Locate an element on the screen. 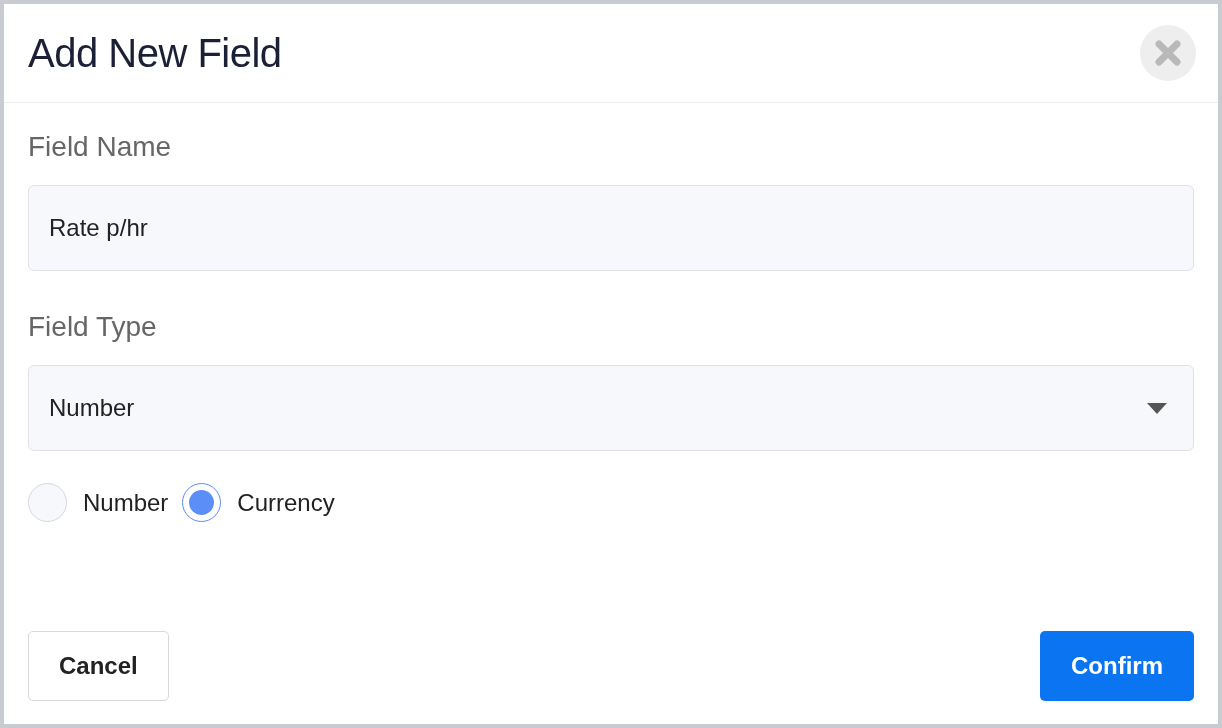  type-dropdown: Number is located at coordinates (611, 408).